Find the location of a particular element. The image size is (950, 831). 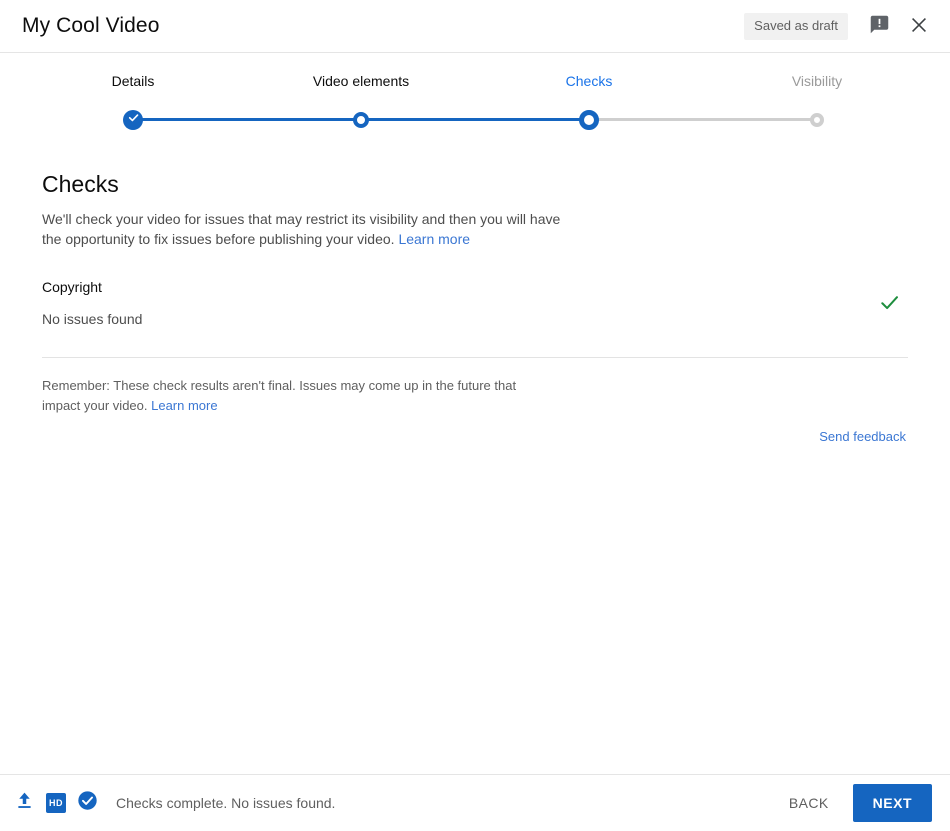

learn-more-link-bottom: Learn more is located at coordinates (184, 405).